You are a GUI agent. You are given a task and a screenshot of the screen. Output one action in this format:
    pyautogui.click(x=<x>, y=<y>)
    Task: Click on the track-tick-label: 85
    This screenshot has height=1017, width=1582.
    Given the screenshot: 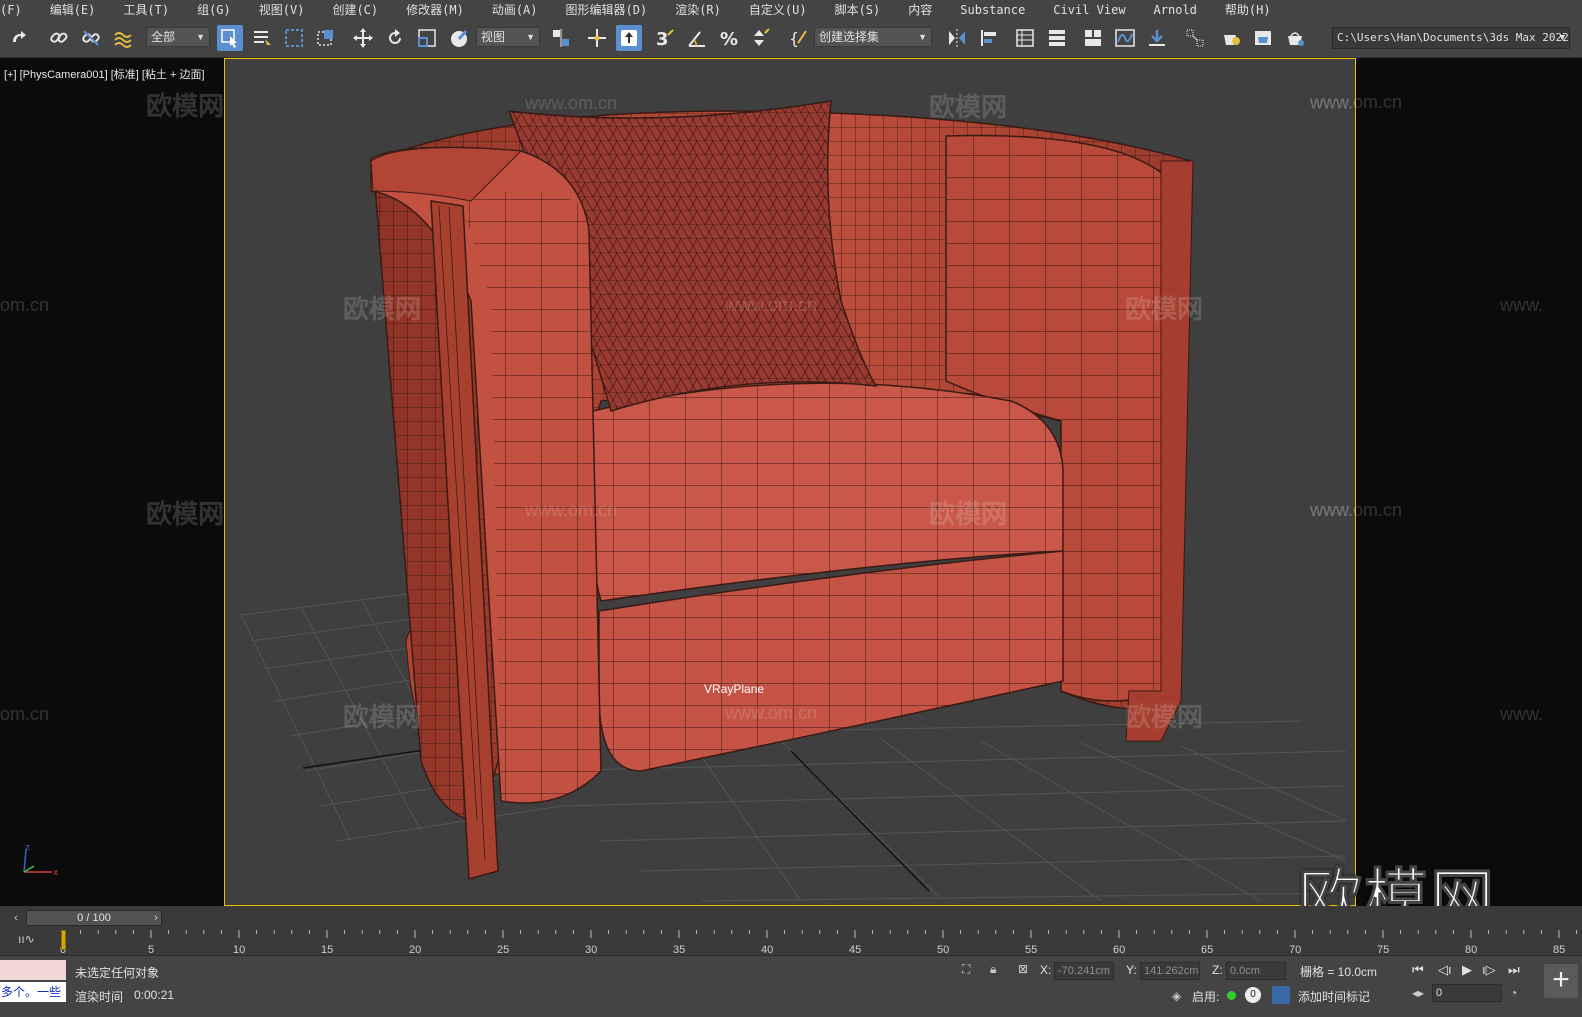 What is the action you would take?
    pyautogui.click(x=1559, y=950)
    